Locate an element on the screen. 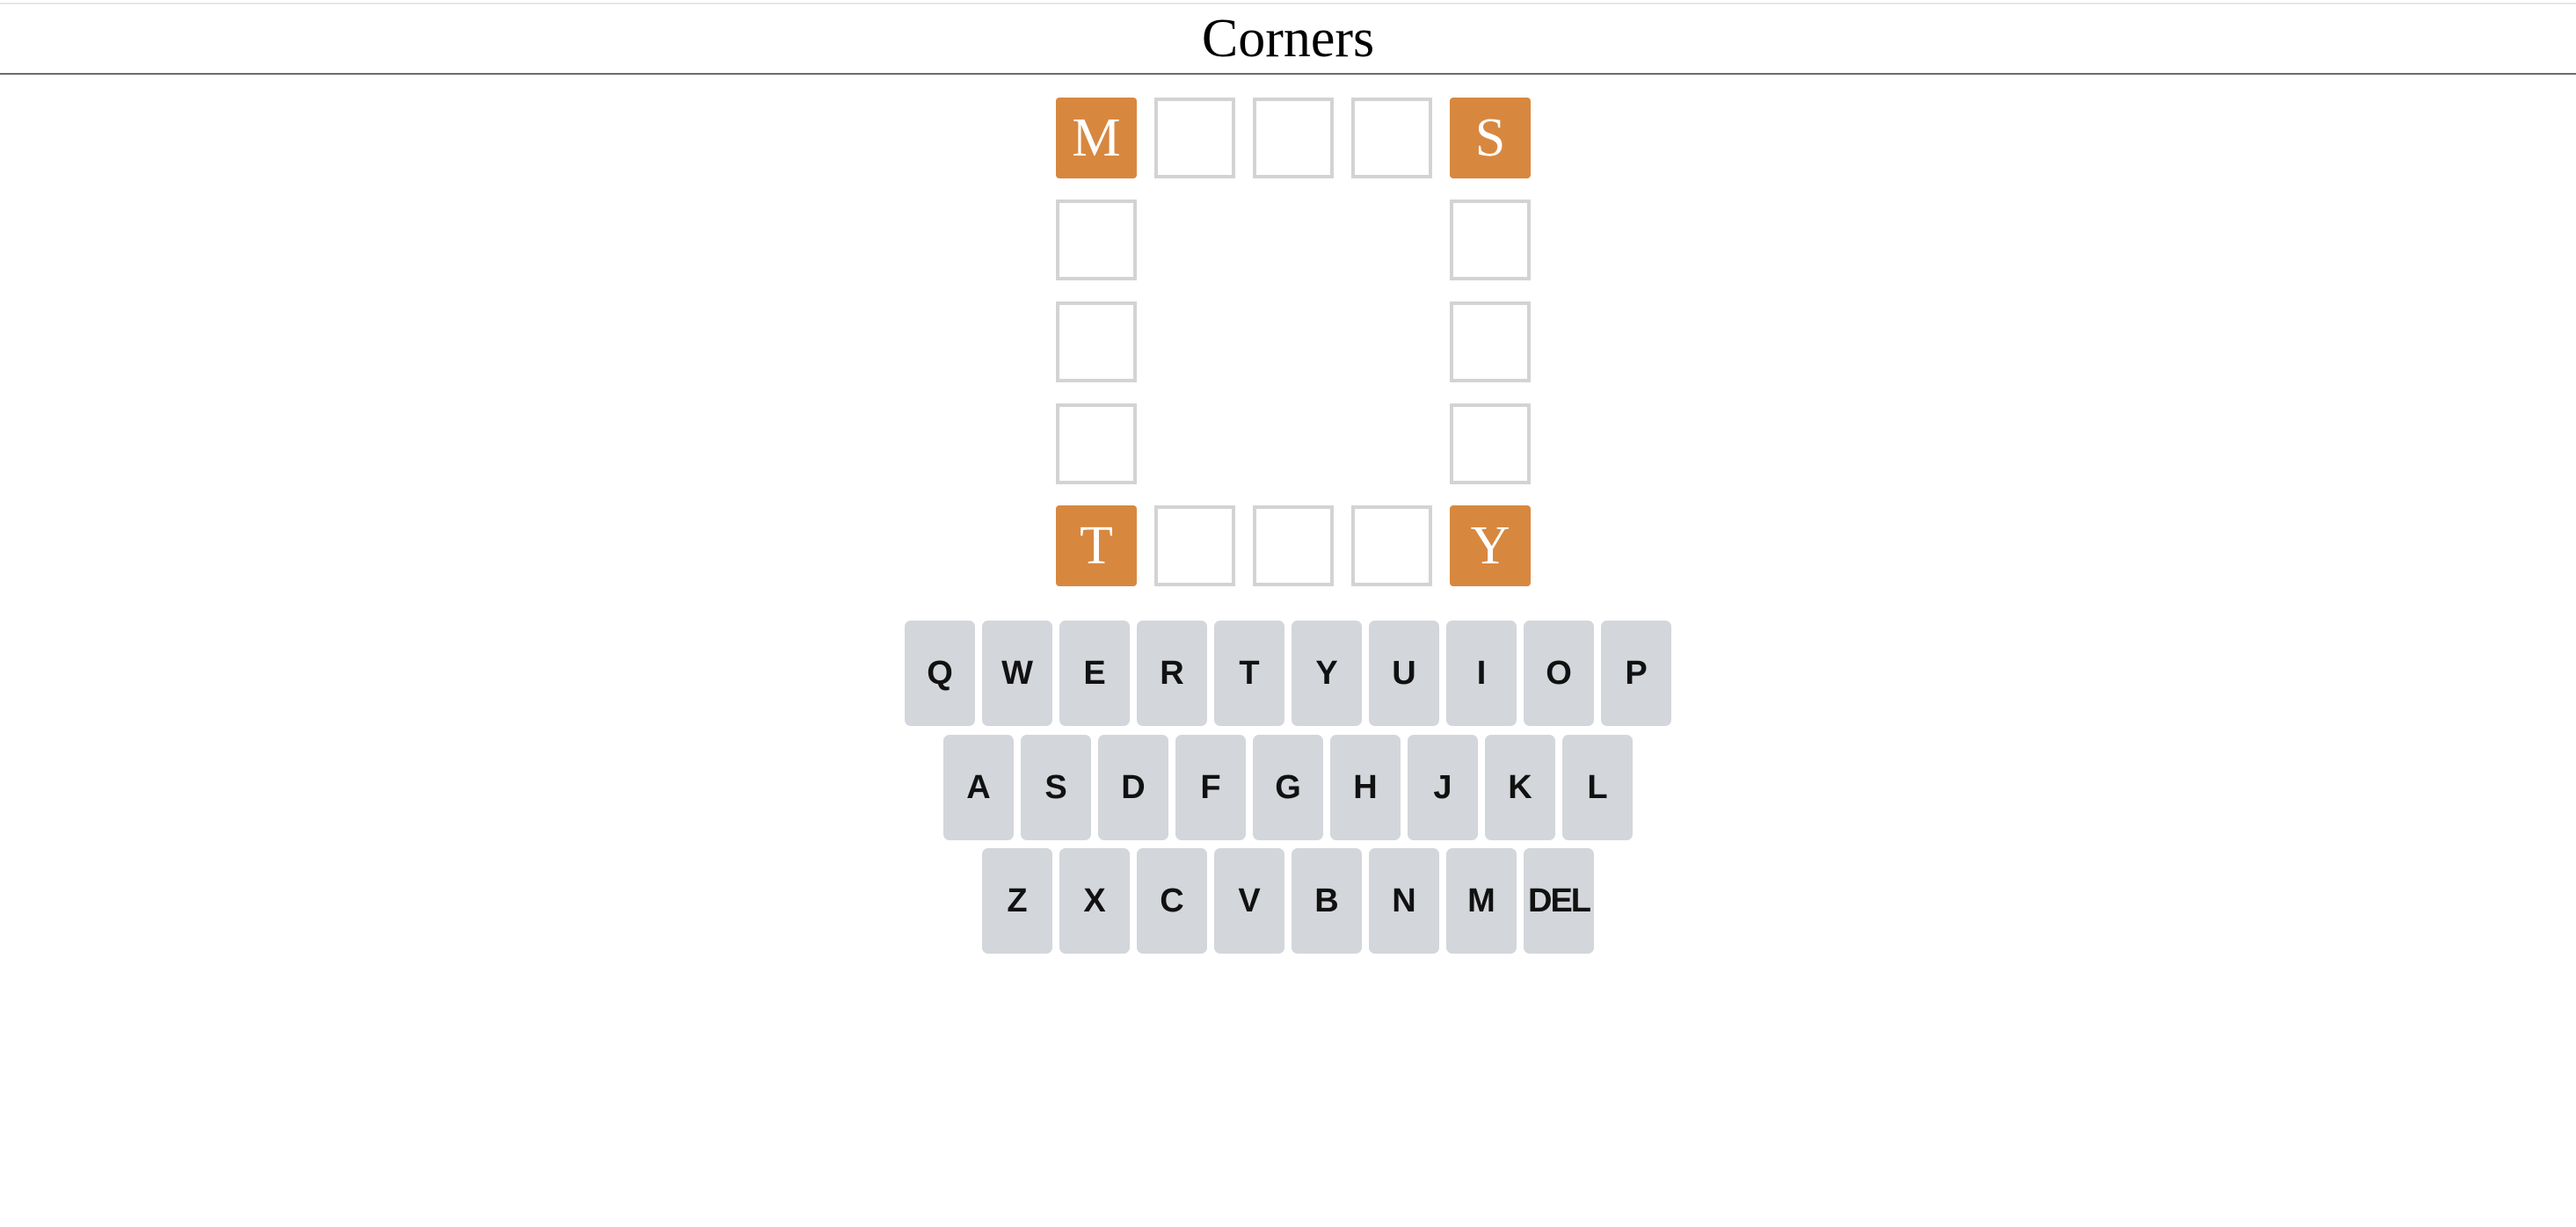  corner-tile-top-right: S is located at coordinates (1490, 138).